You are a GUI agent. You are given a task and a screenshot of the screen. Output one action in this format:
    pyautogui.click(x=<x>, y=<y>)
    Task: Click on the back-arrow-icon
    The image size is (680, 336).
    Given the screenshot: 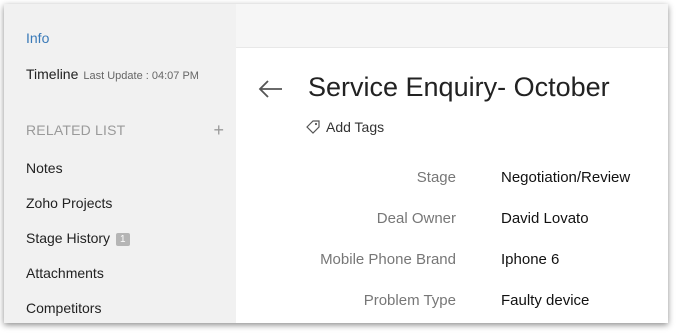 What is the action you would take?
    pyautogui.click(x=271, y=89)
    